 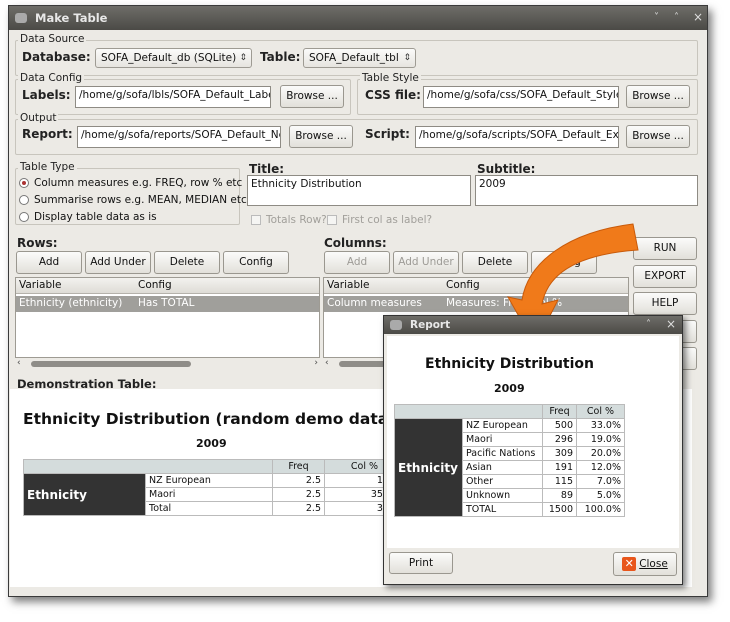 What do you see at coordinates (559, 467) in the screenshot?
I see `report-row-freq: 191` at bounding box center [559, 467].